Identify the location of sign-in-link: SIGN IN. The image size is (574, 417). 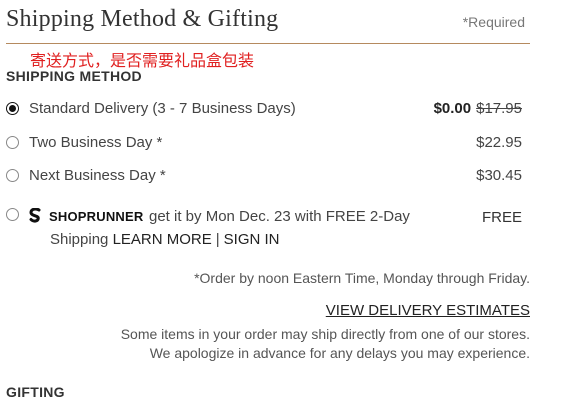
(252, 239).